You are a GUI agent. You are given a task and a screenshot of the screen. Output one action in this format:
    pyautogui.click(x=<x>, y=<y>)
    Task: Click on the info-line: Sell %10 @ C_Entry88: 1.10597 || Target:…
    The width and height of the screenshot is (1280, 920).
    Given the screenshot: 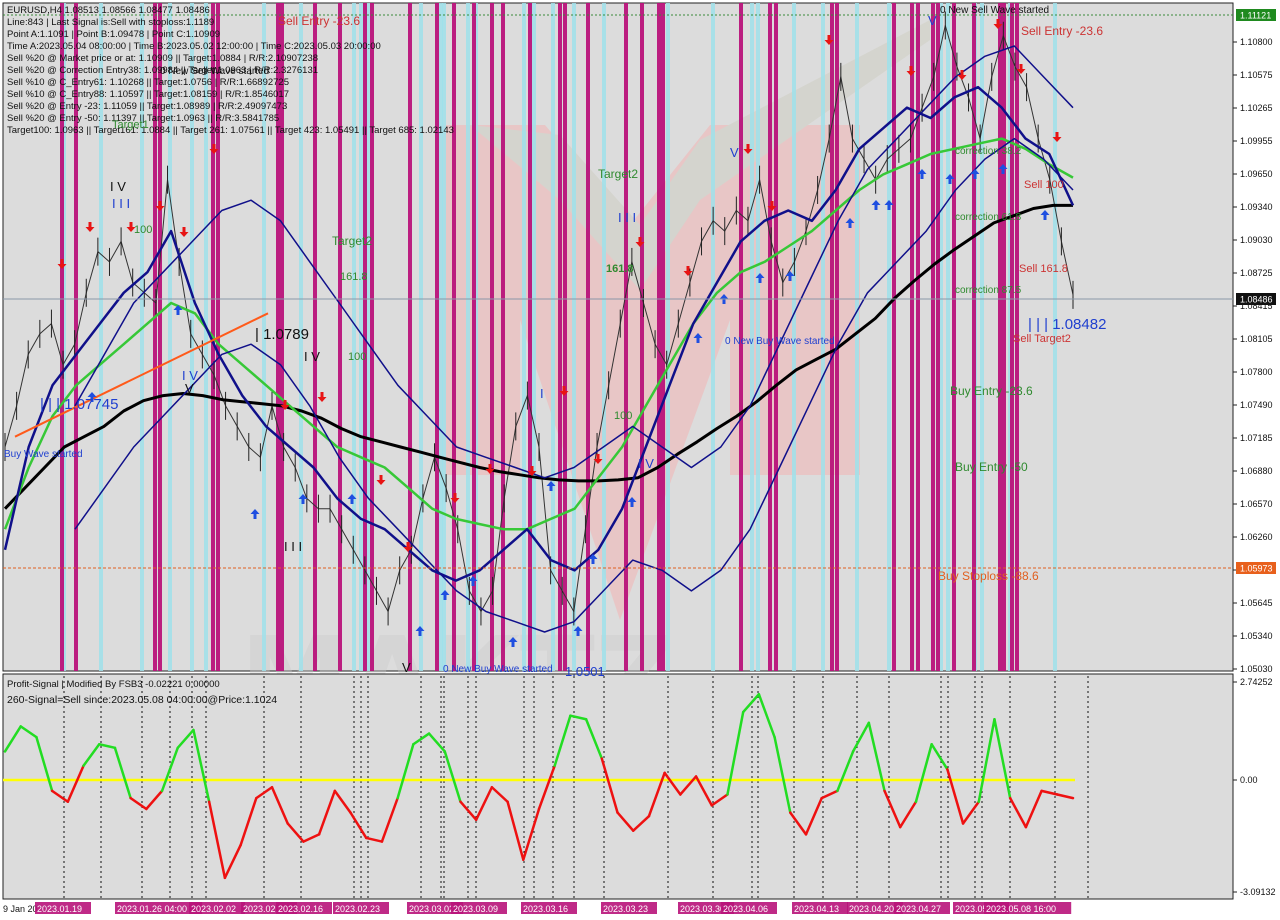 What is the action you would take?
    pyautogui.click(x=148, y=94)
    